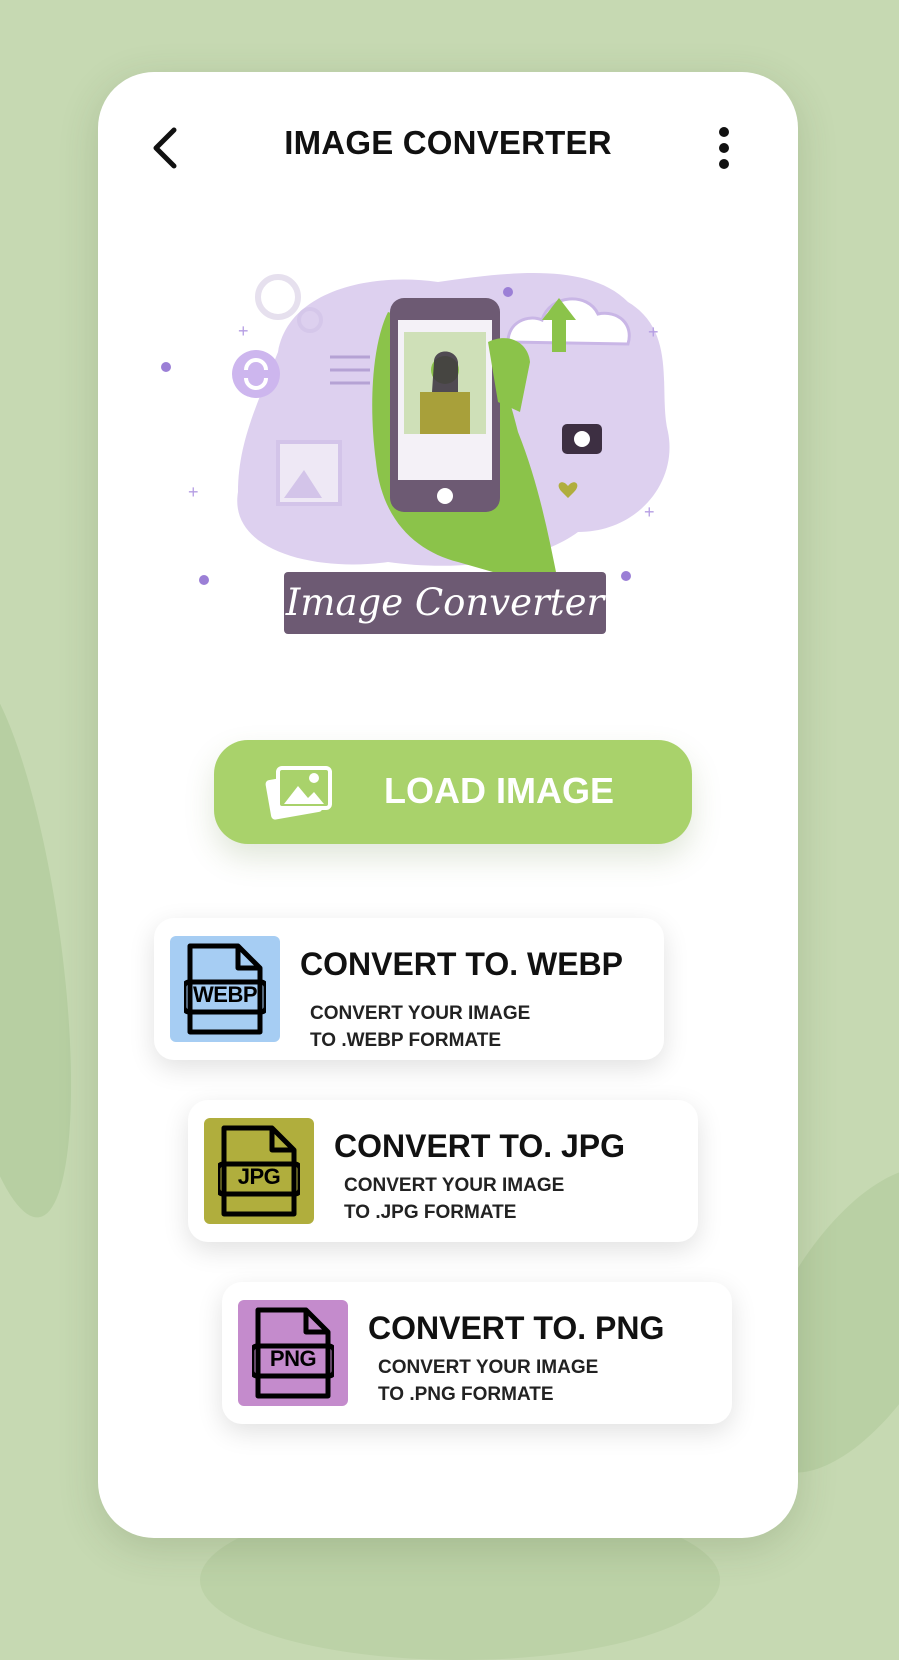 Image resolution: width=899 pixels, height=1660 pixels. What do you see at coordinates (406, 1040) in the screenshot?
I see `webp-desc-line2: TO .WEBP FORMATE` at bounding box center [406, 1040].